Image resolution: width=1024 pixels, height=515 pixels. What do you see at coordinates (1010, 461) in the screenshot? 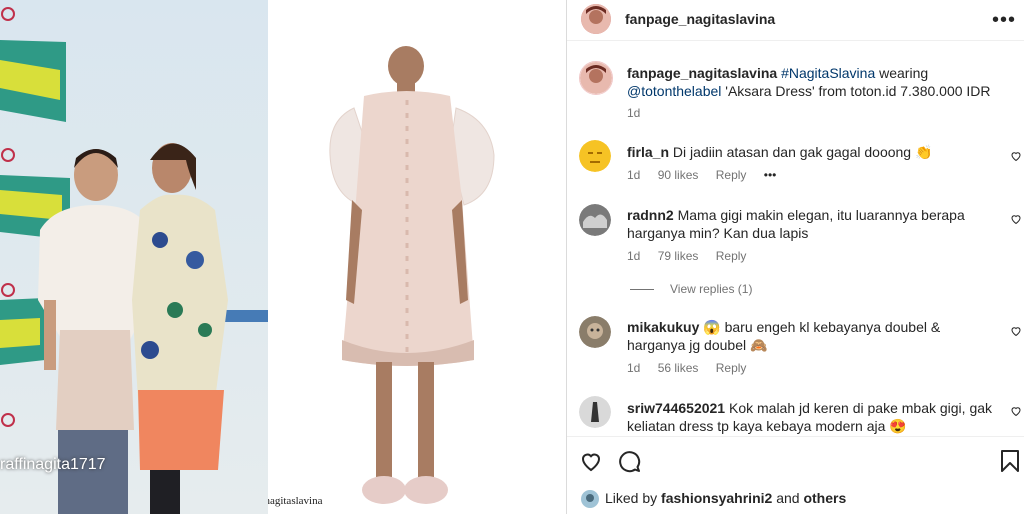
I see `bookmark-icon` at bounding box center [1010, 461].